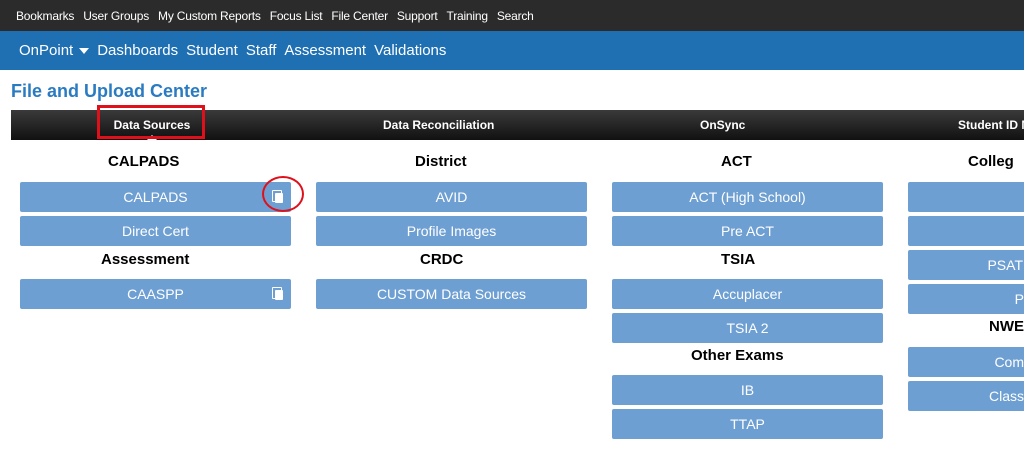  I want to click on source-button-label: CALPADS, so click(155, 197).